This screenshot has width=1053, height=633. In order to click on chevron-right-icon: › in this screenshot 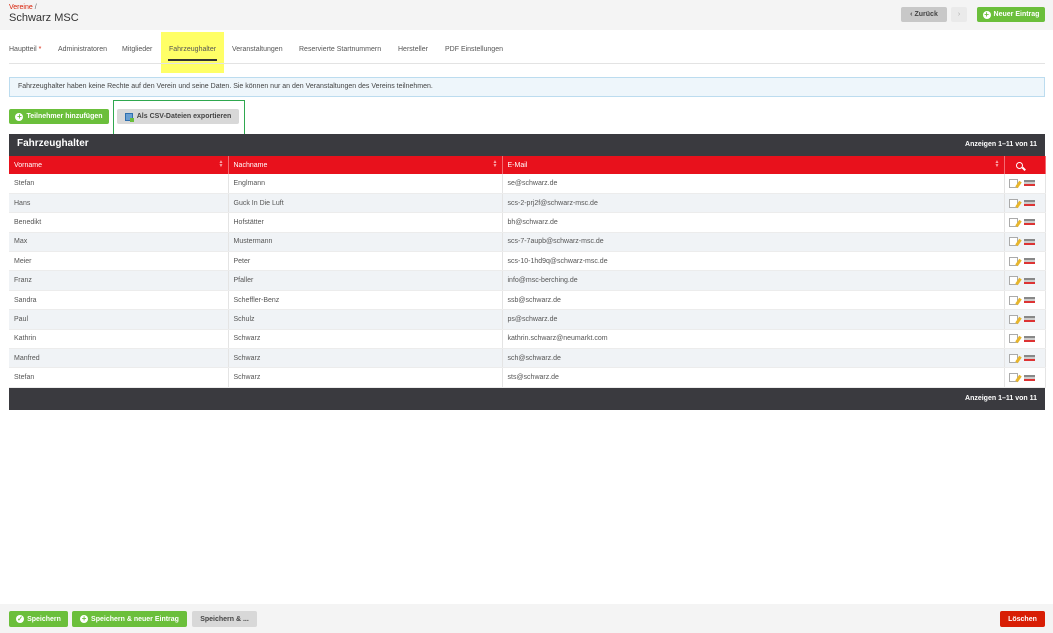, I will do `click(959, 14)`.